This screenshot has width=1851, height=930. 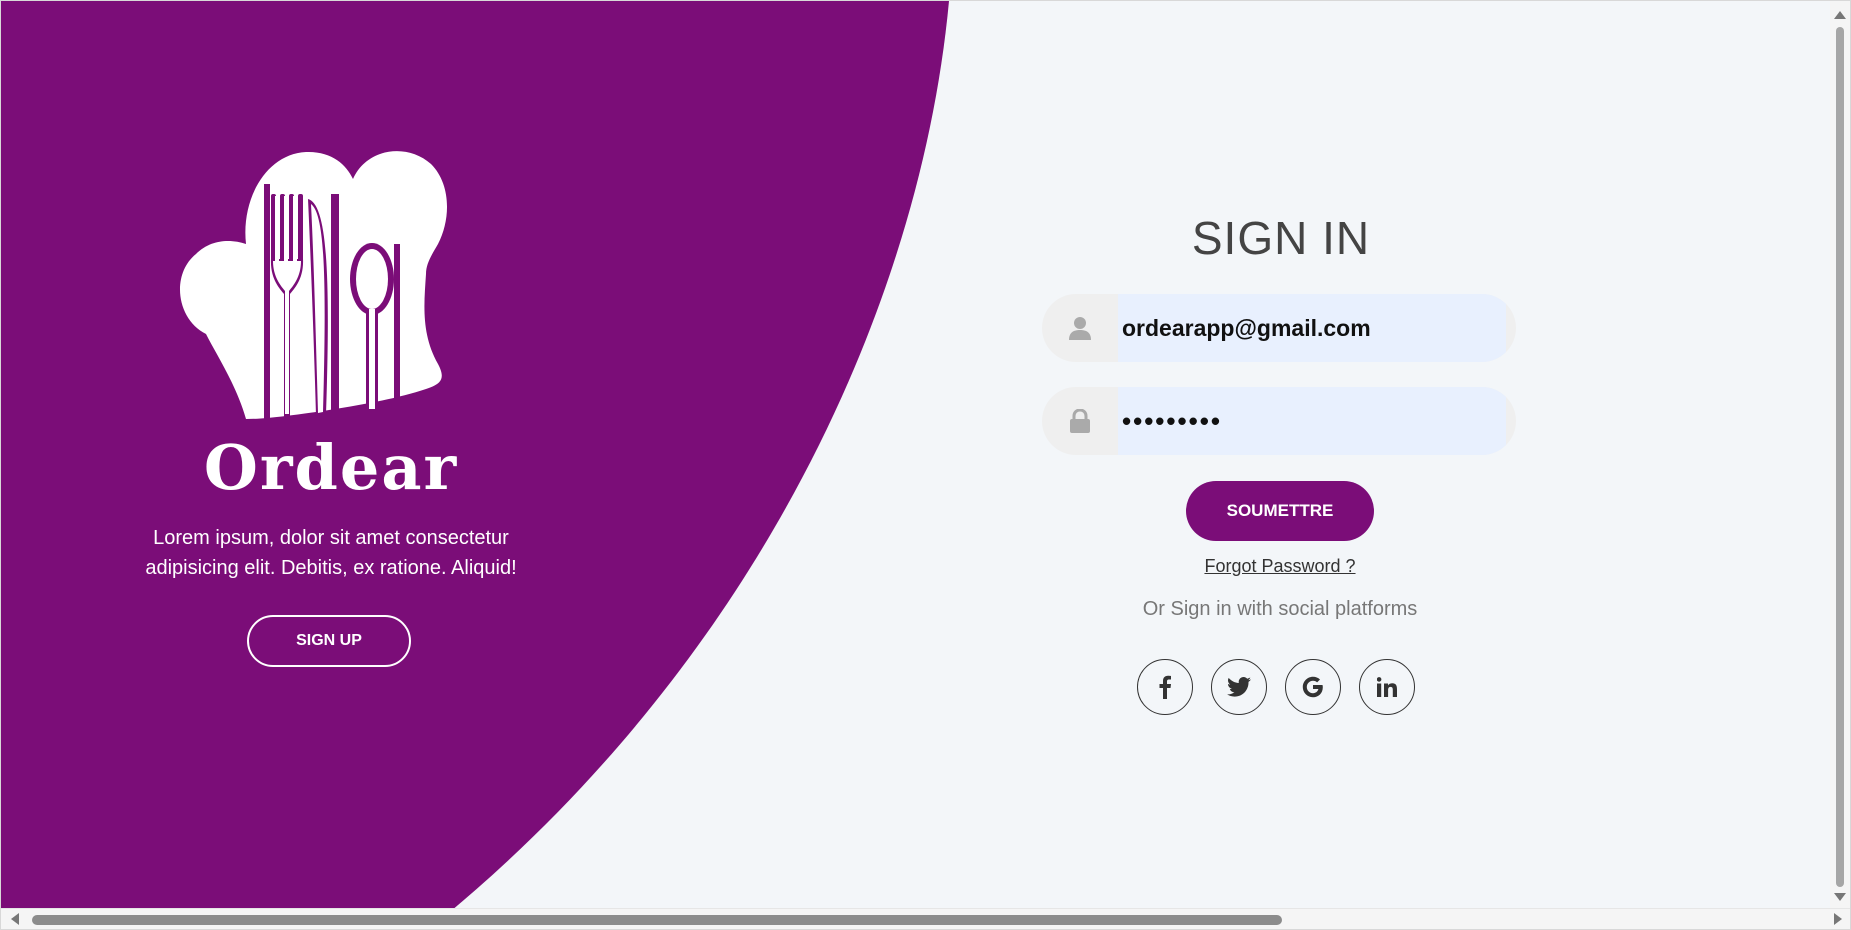 I want to click on brand-name: Ordear, so click(x=331, y=467).